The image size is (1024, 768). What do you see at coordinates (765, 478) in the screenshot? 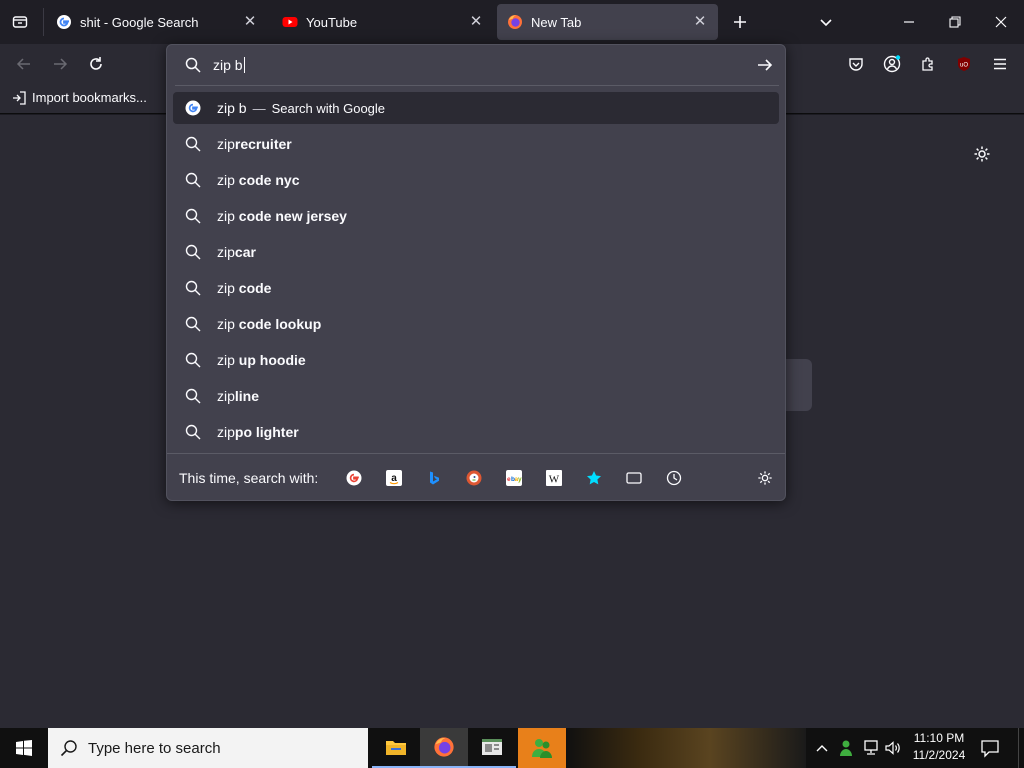
I see `search-settings-button` at bounding box center [765, 478].